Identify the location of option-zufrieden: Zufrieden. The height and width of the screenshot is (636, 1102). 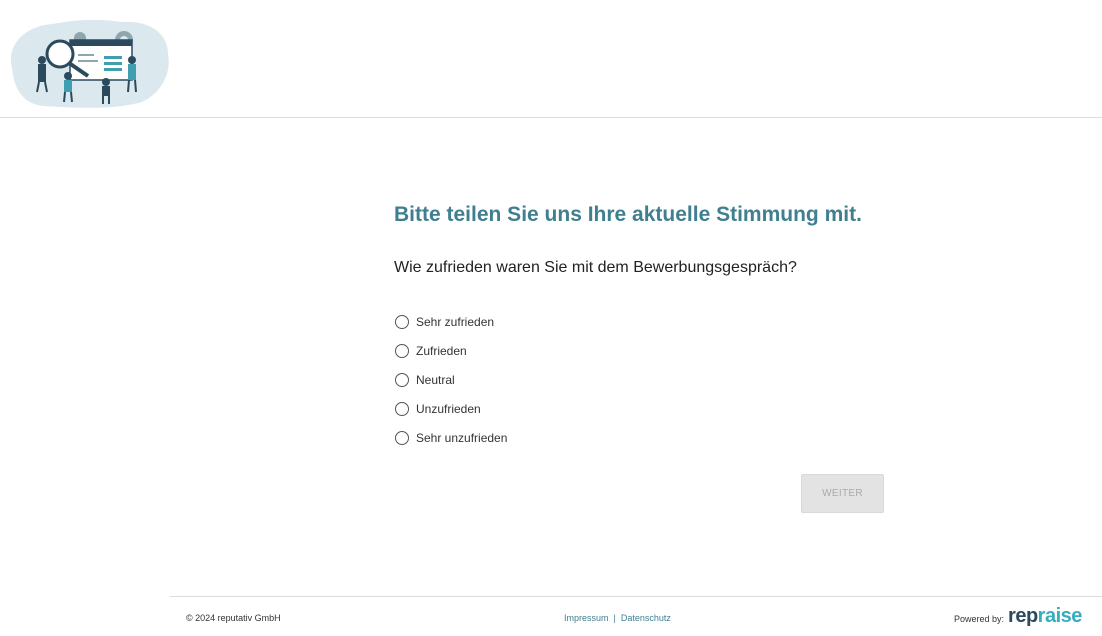
(644, 350).